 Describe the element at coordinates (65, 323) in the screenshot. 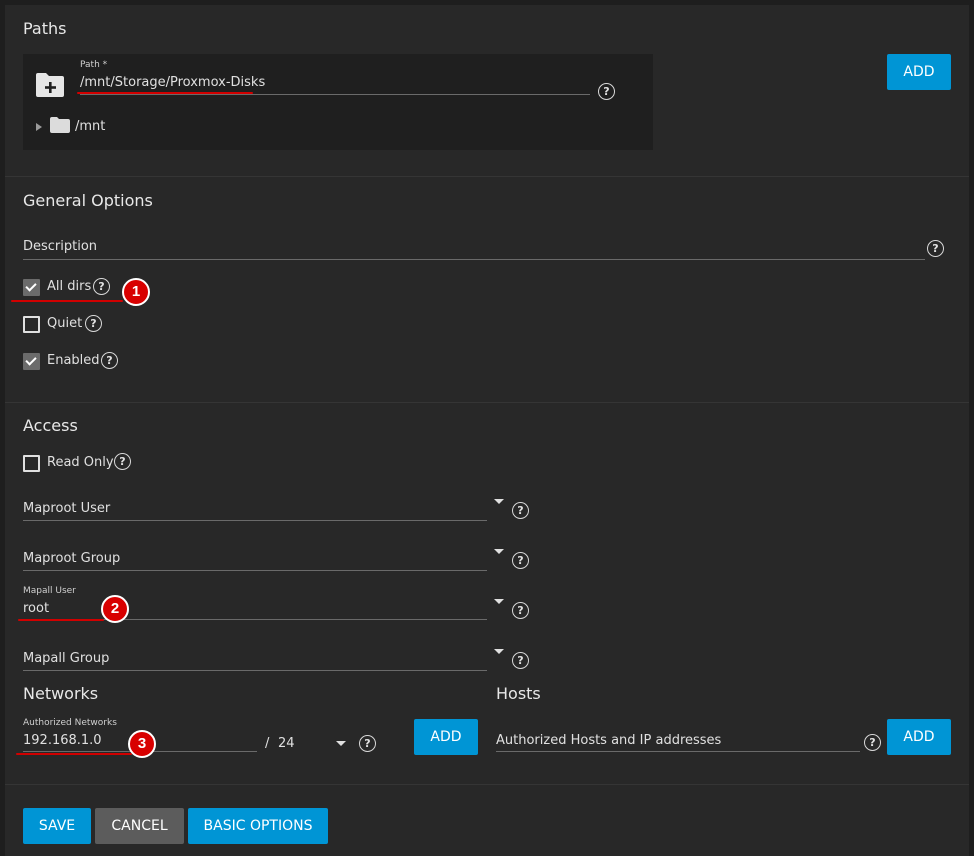

I see `quiet-label: Quiet` at that location.